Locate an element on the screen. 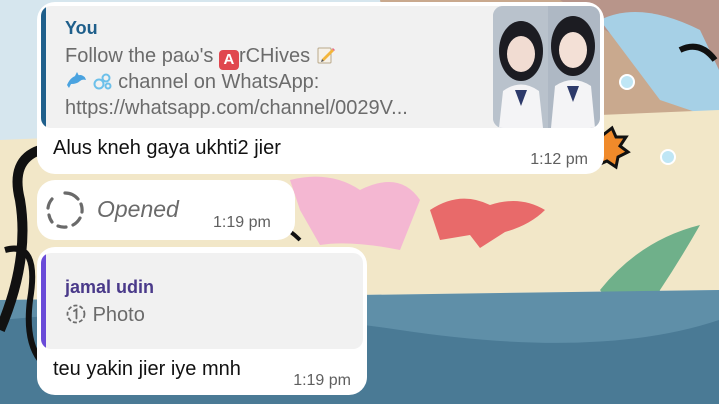  dolphin-icon is located at coordinates (79, 82).